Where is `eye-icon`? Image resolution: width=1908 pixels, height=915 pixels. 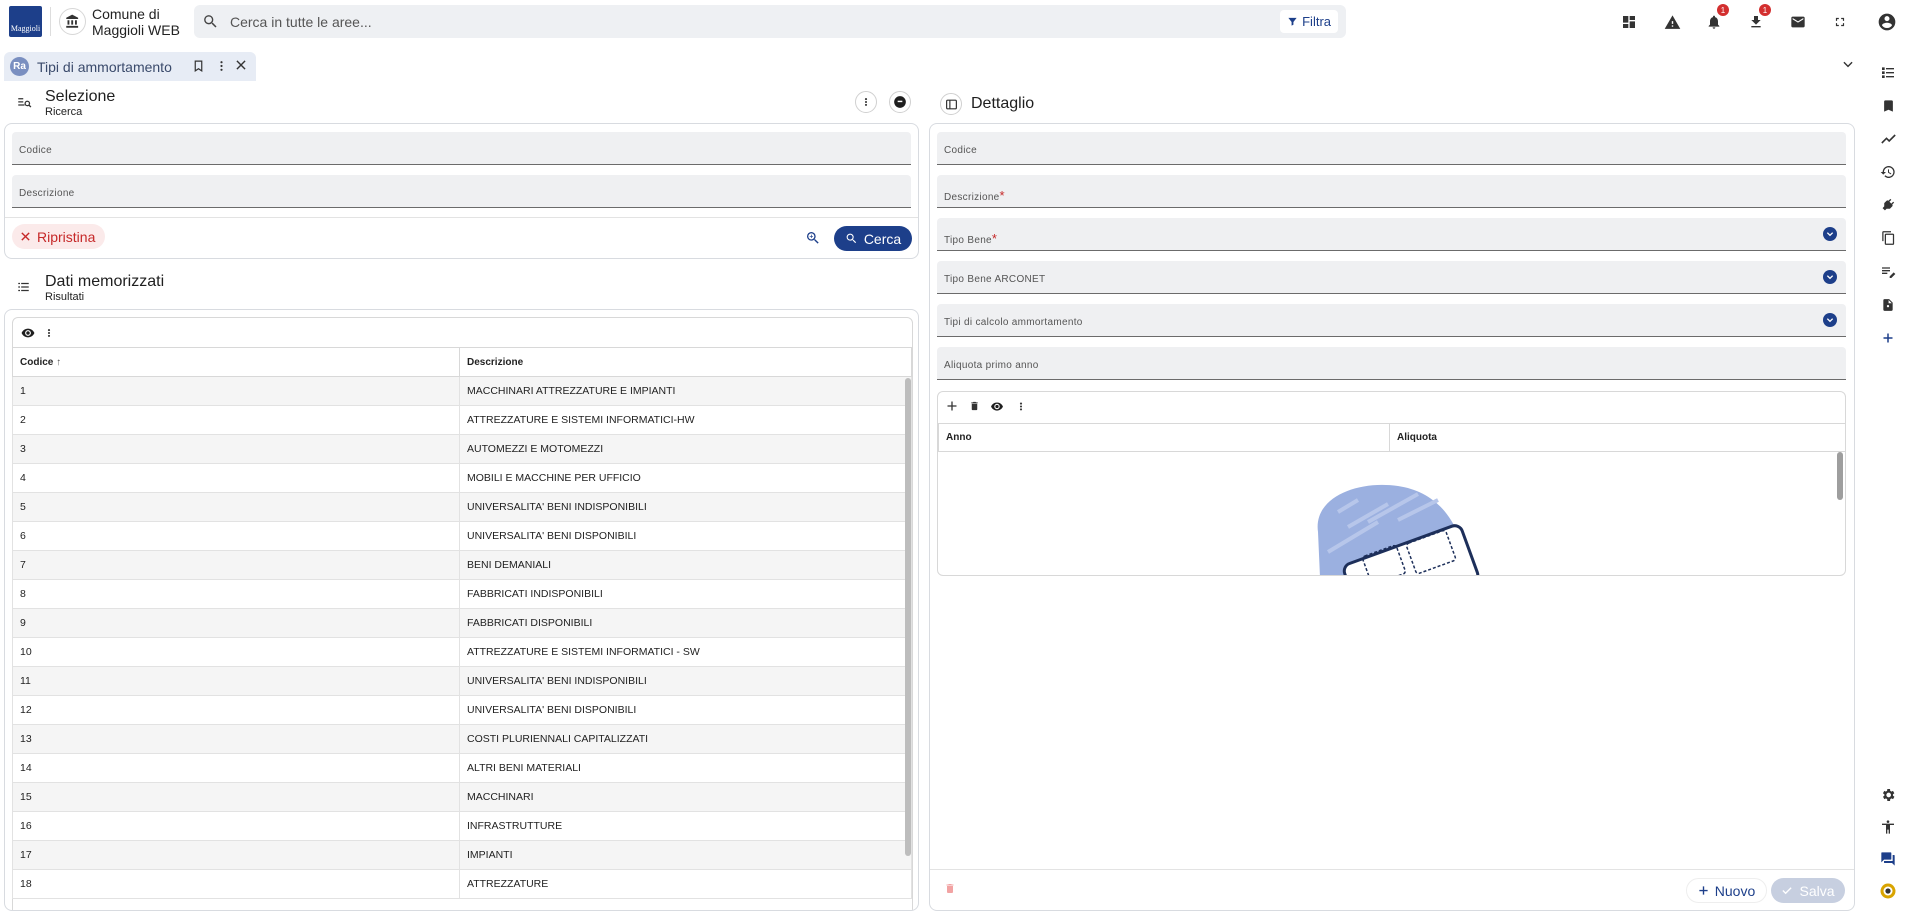
eye-icon is located at coordinates (28, 333).